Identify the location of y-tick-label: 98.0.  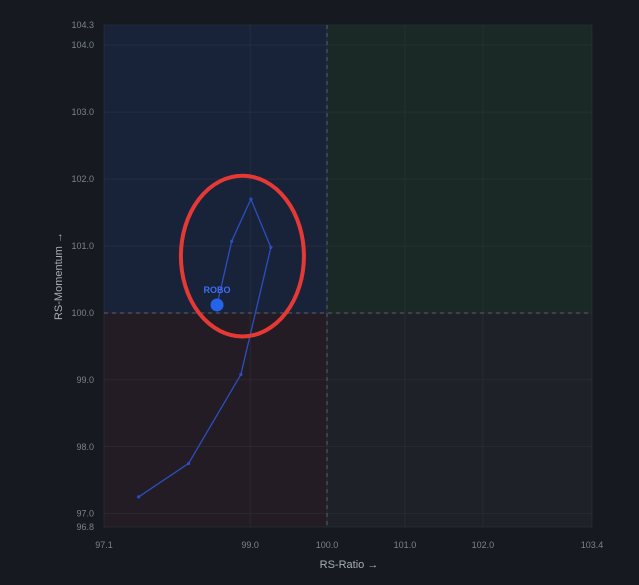
(85, 447).